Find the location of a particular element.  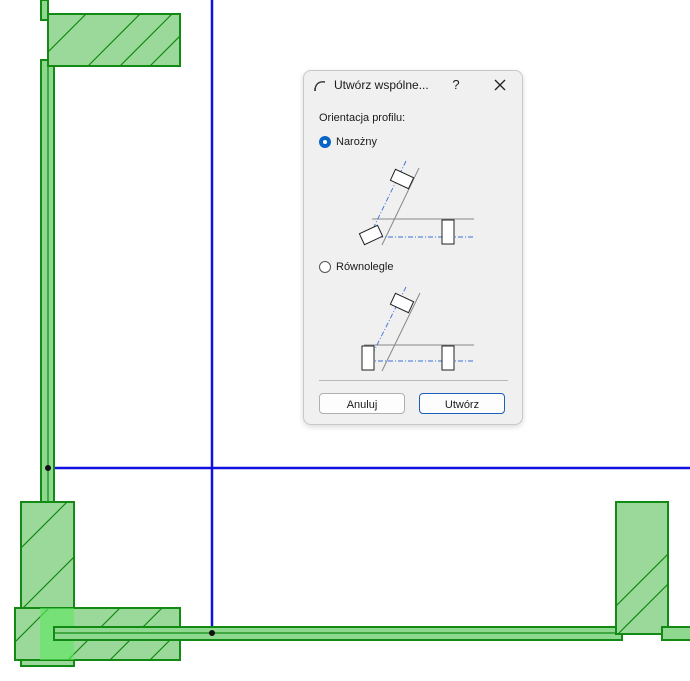

radio-button is located at coordinates (325, 267).